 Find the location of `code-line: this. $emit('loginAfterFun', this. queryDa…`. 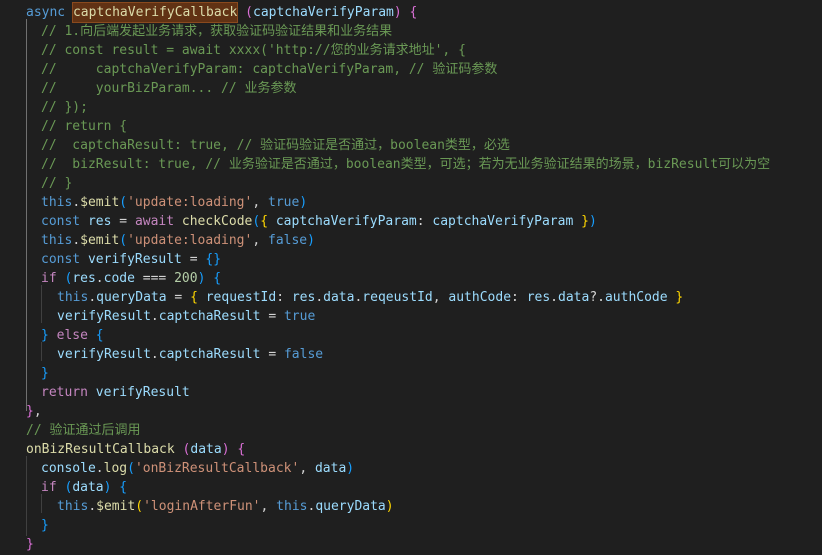

code-line: this. $emit('loginAfterFun', this. queryDa… is located at coordinates (197, 506).